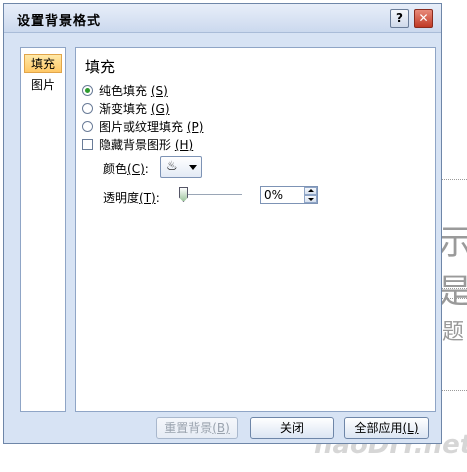  Describe the element at coordinates (193, 167) in the screenshot. I see `chevron-down-icon` at that location.